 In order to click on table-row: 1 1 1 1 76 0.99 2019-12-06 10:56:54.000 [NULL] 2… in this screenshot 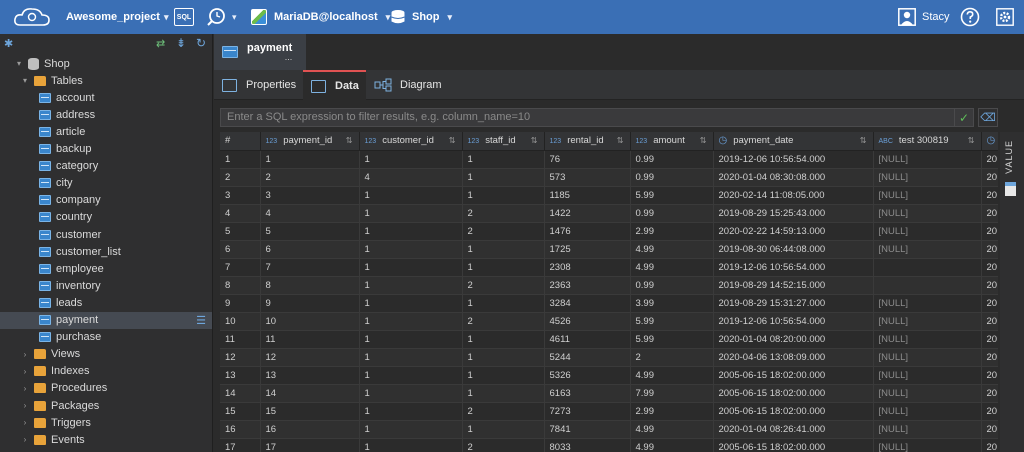, I will do `click(609, 159)`.